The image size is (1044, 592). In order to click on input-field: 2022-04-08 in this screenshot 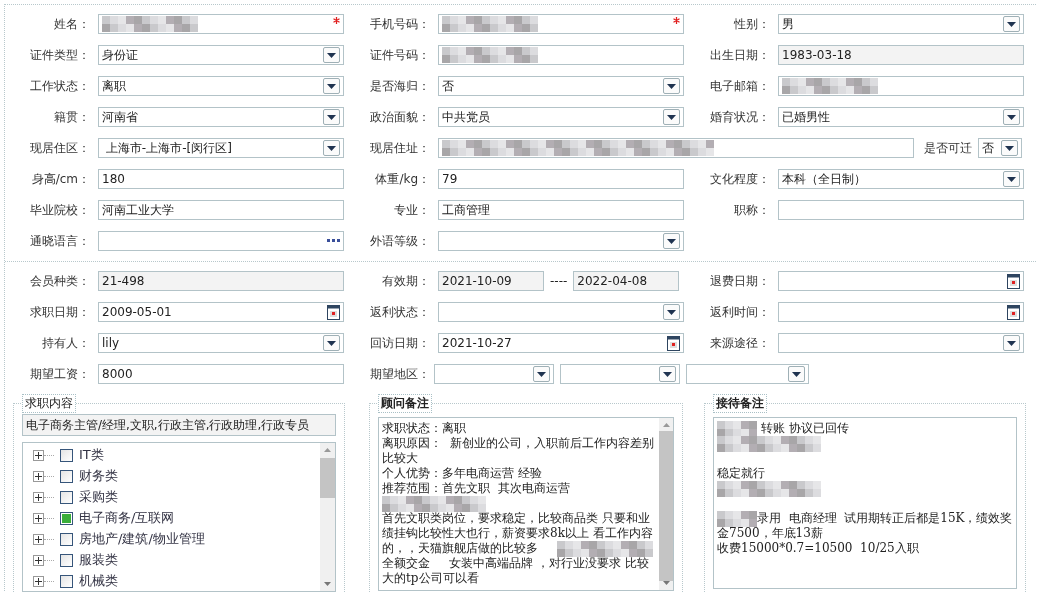, I will do `click(626, 281)`.